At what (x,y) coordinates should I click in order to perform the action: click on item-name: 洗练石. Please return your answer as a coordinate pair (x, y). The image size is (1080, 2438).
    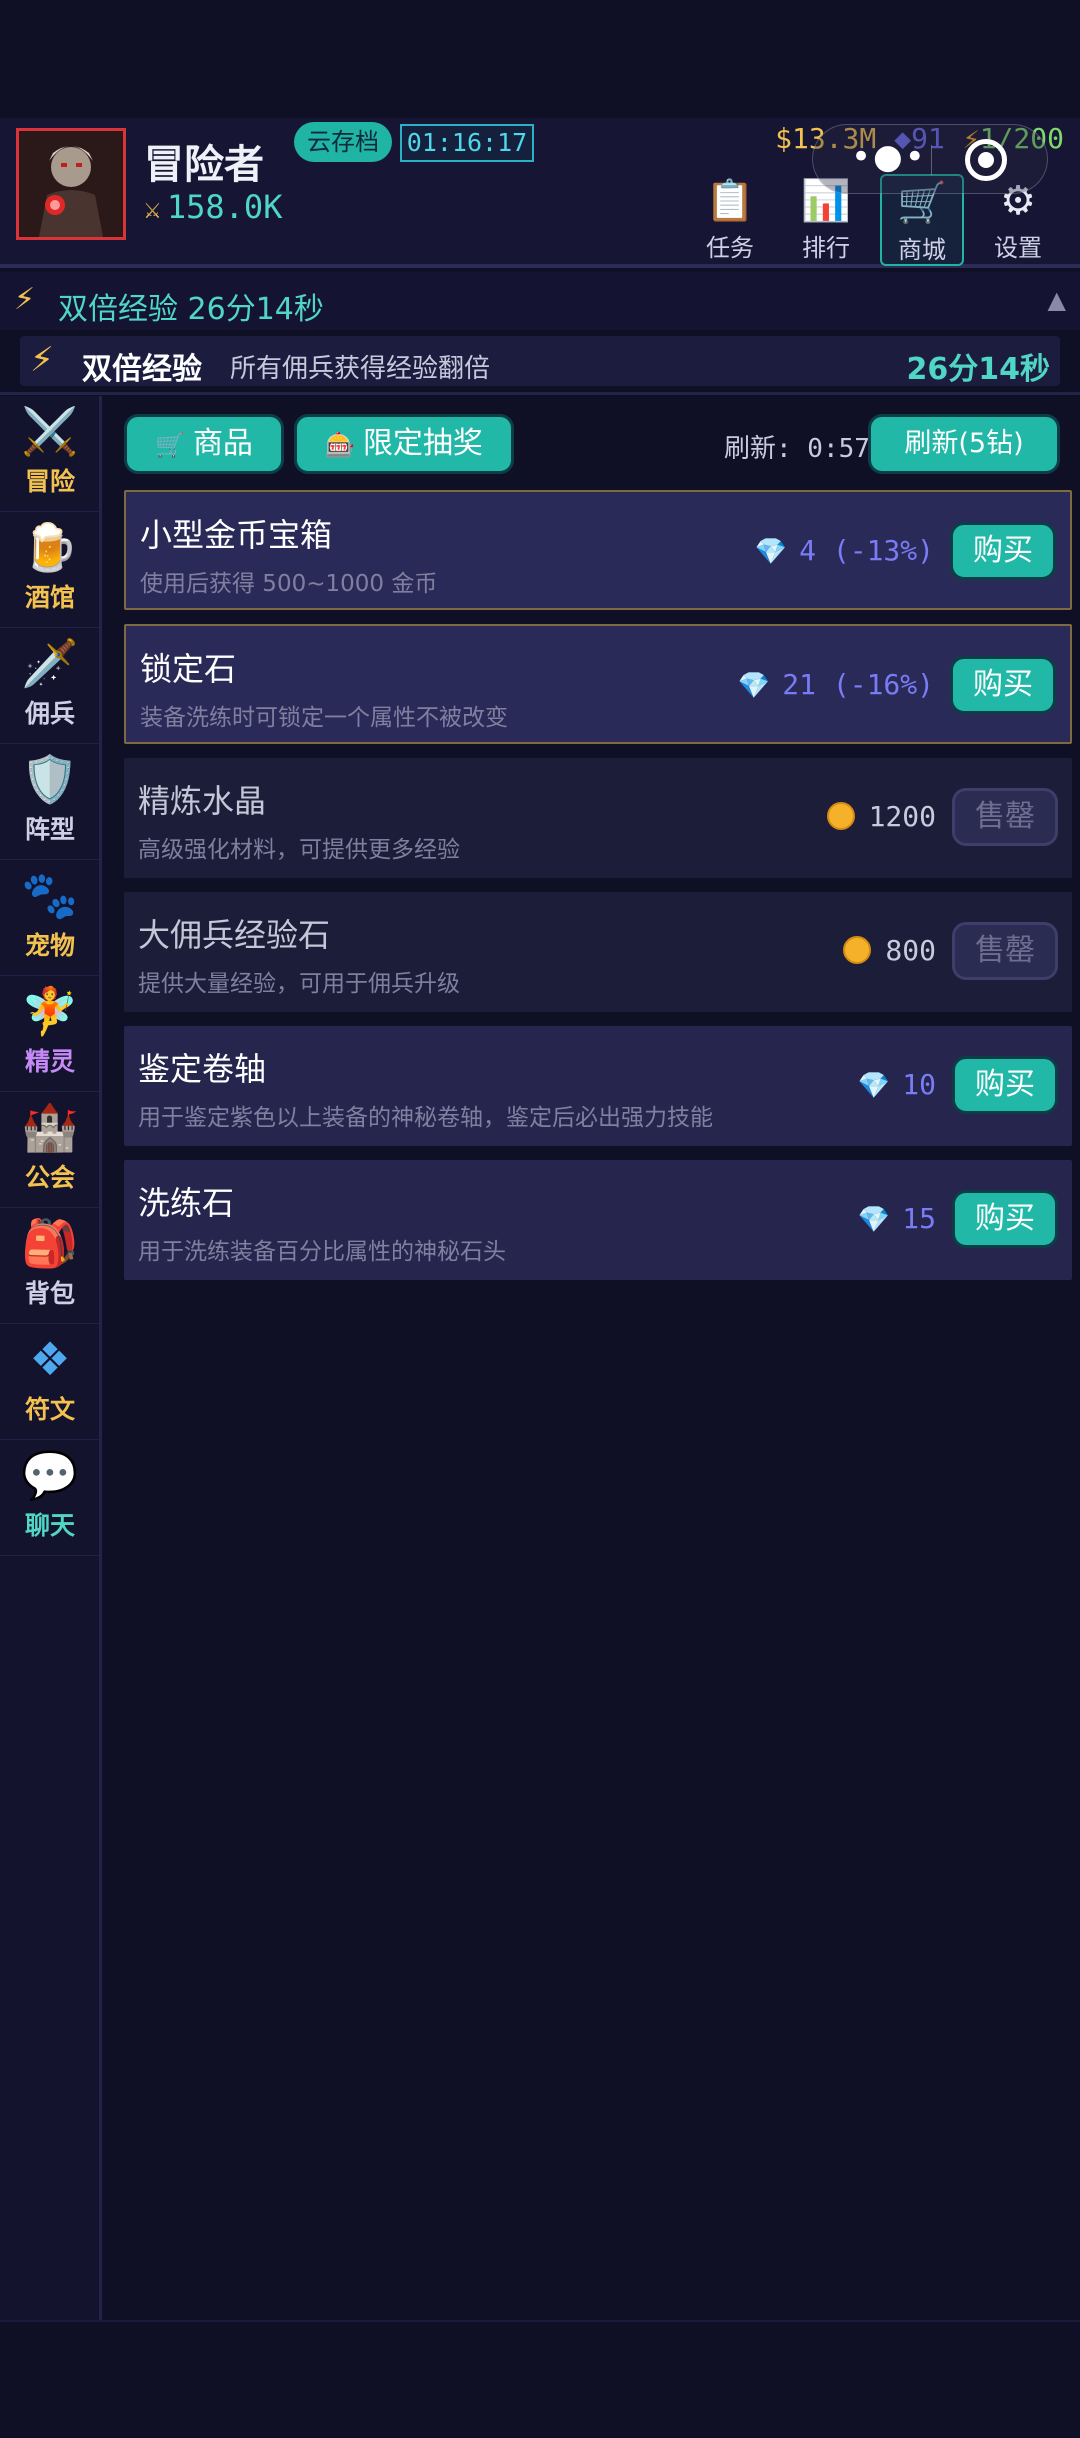
    Looking at the image, I should click on (186, 1203).